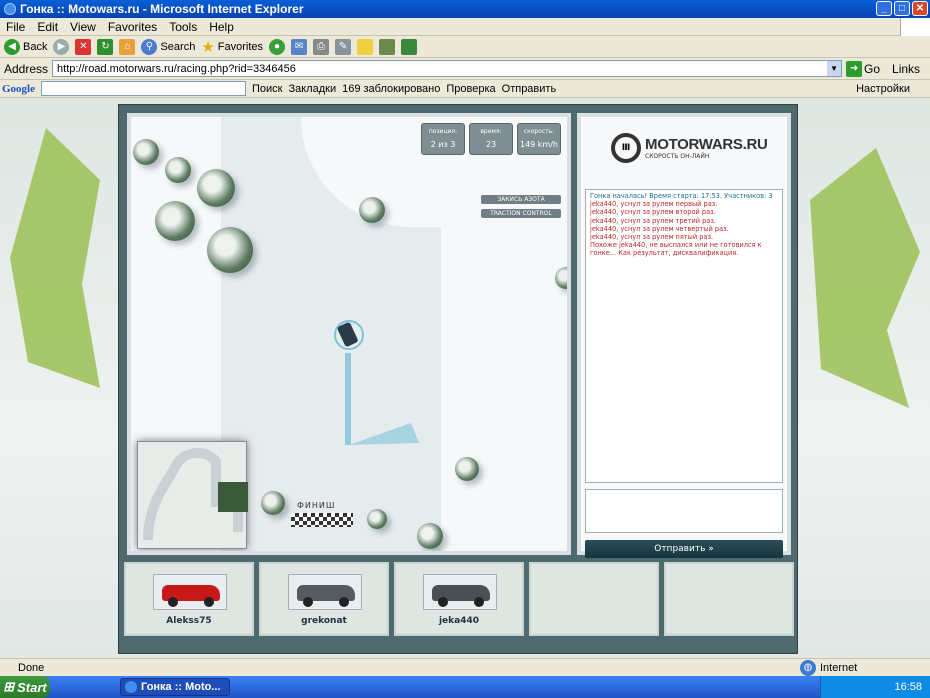 Image resolution: width=930 pixels, height=698 pixels. What do you see at coordinates (31, 667) in the screenshot?
I see `status-text: Done` at bounding box center [31, 667].